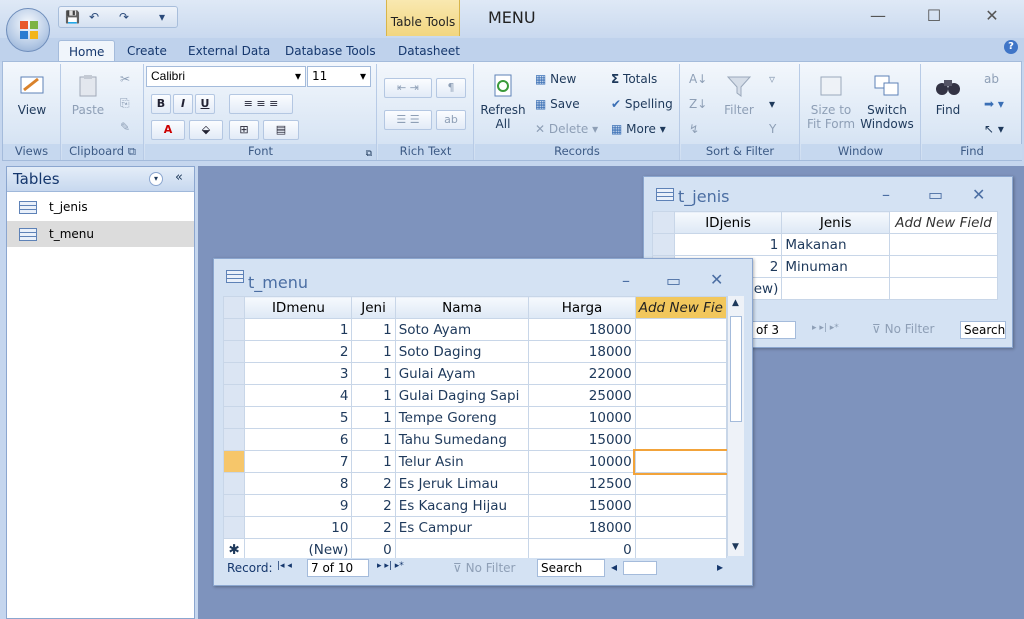 The image size is (1024, 619). I want to click on save-icon: 💾, so click(72, 17).